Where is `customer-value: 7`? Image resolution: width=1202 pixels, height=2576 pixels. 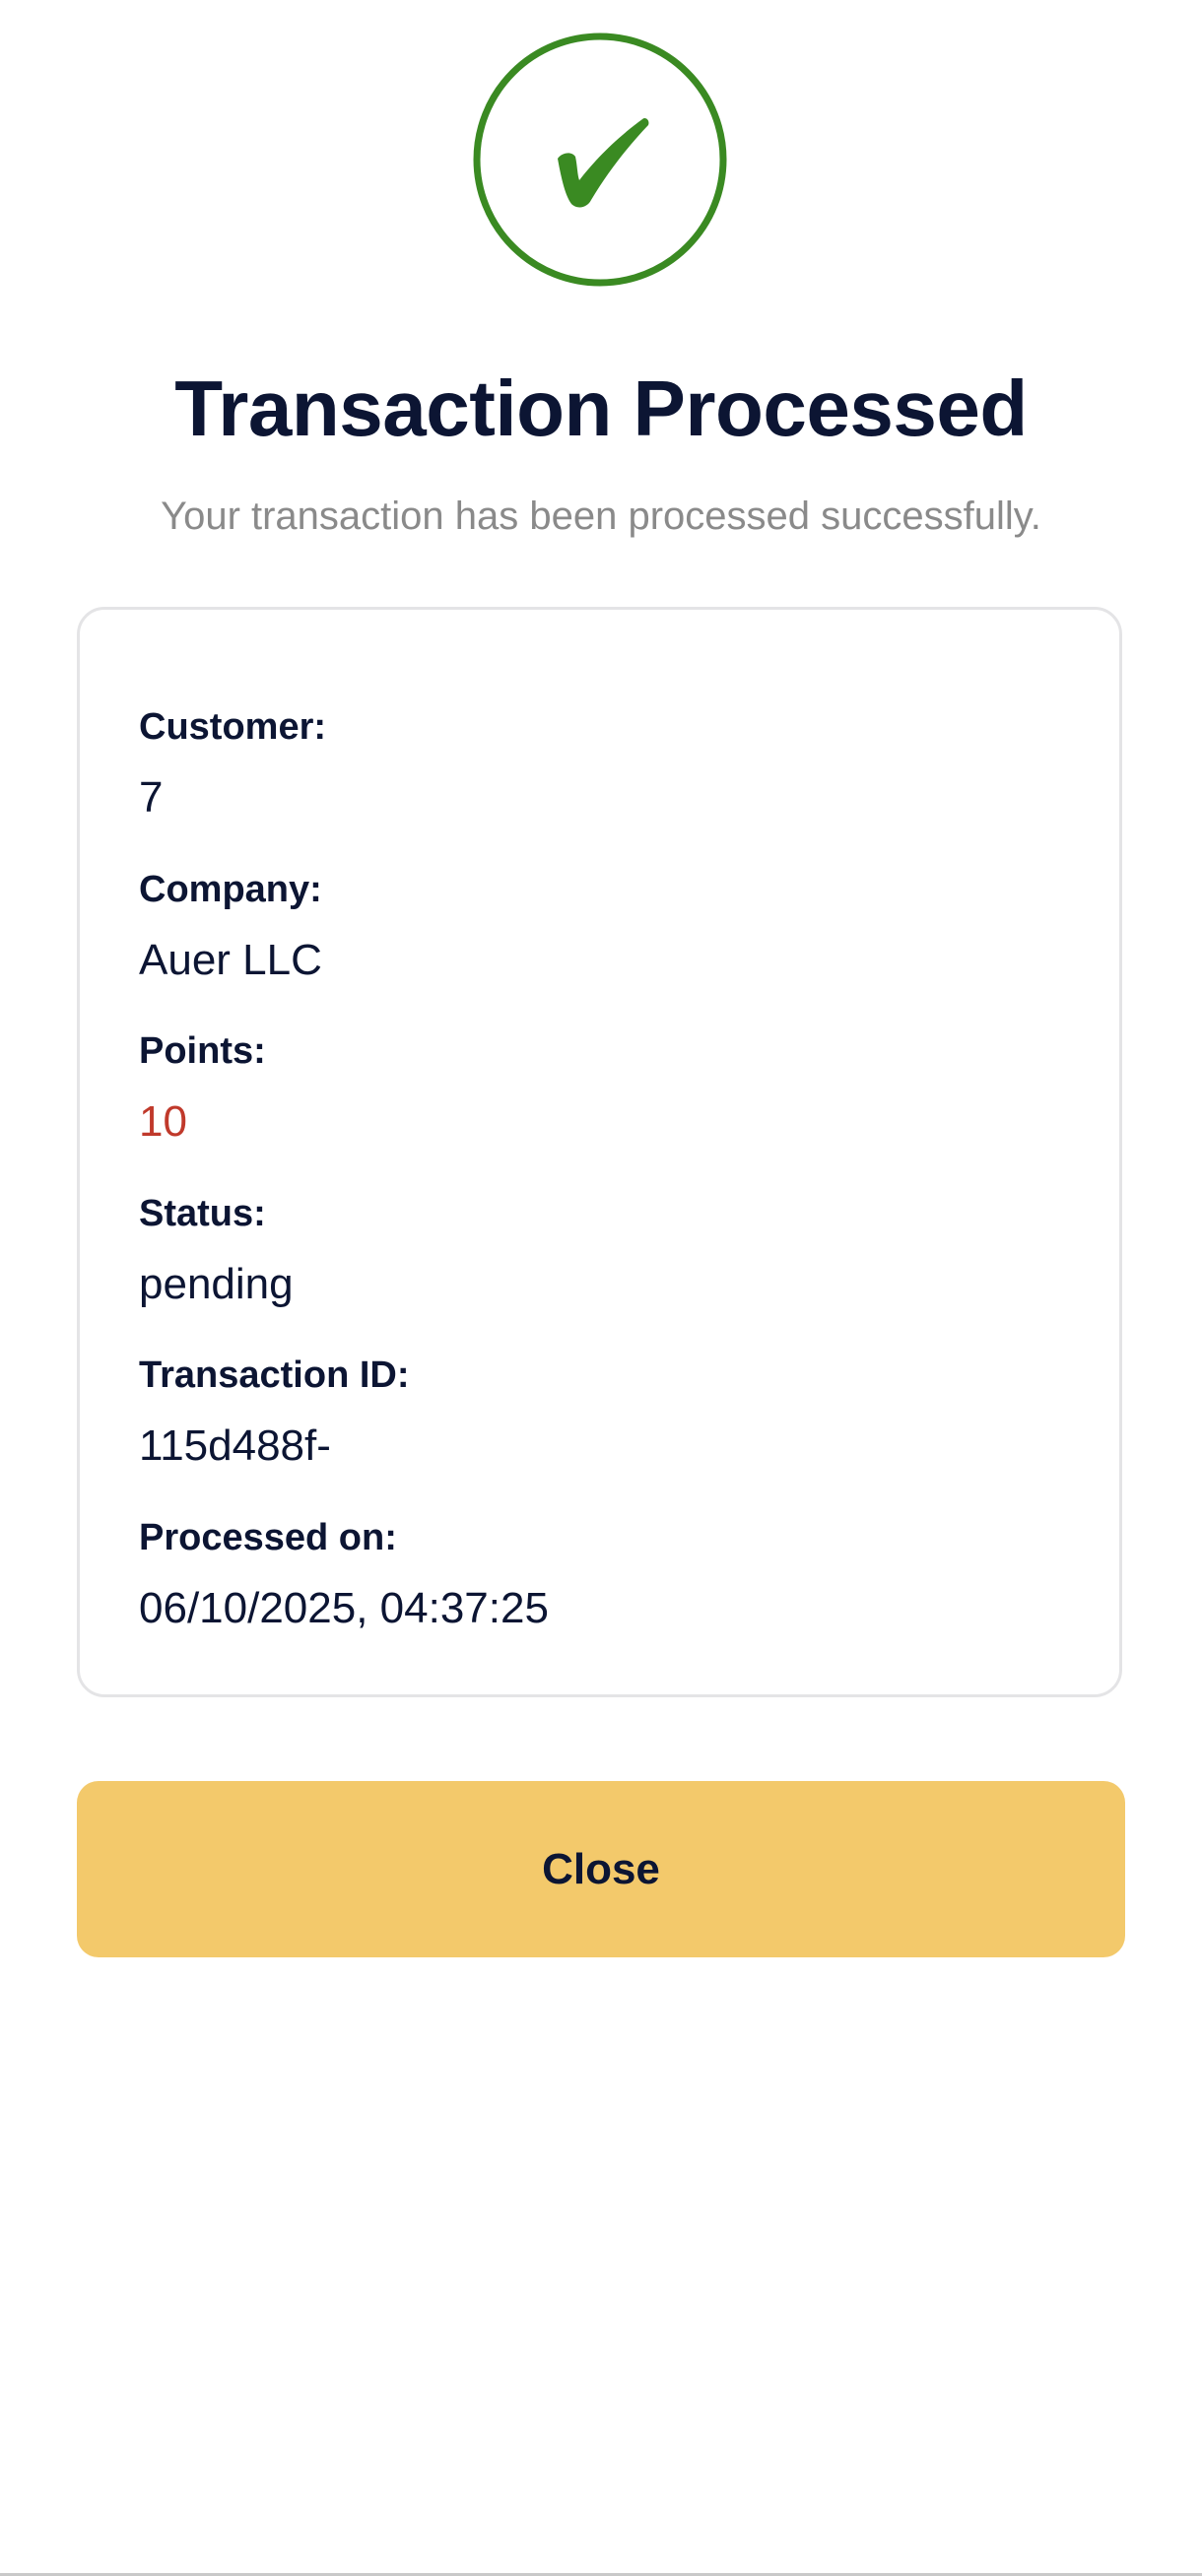 customer-value: 7 is located at coordinates (151, 798).